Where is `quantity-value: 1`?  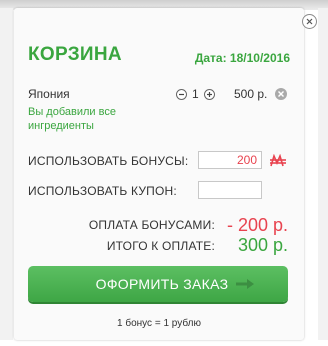 quantity-value: 1 is located at coordinates (195, 94).